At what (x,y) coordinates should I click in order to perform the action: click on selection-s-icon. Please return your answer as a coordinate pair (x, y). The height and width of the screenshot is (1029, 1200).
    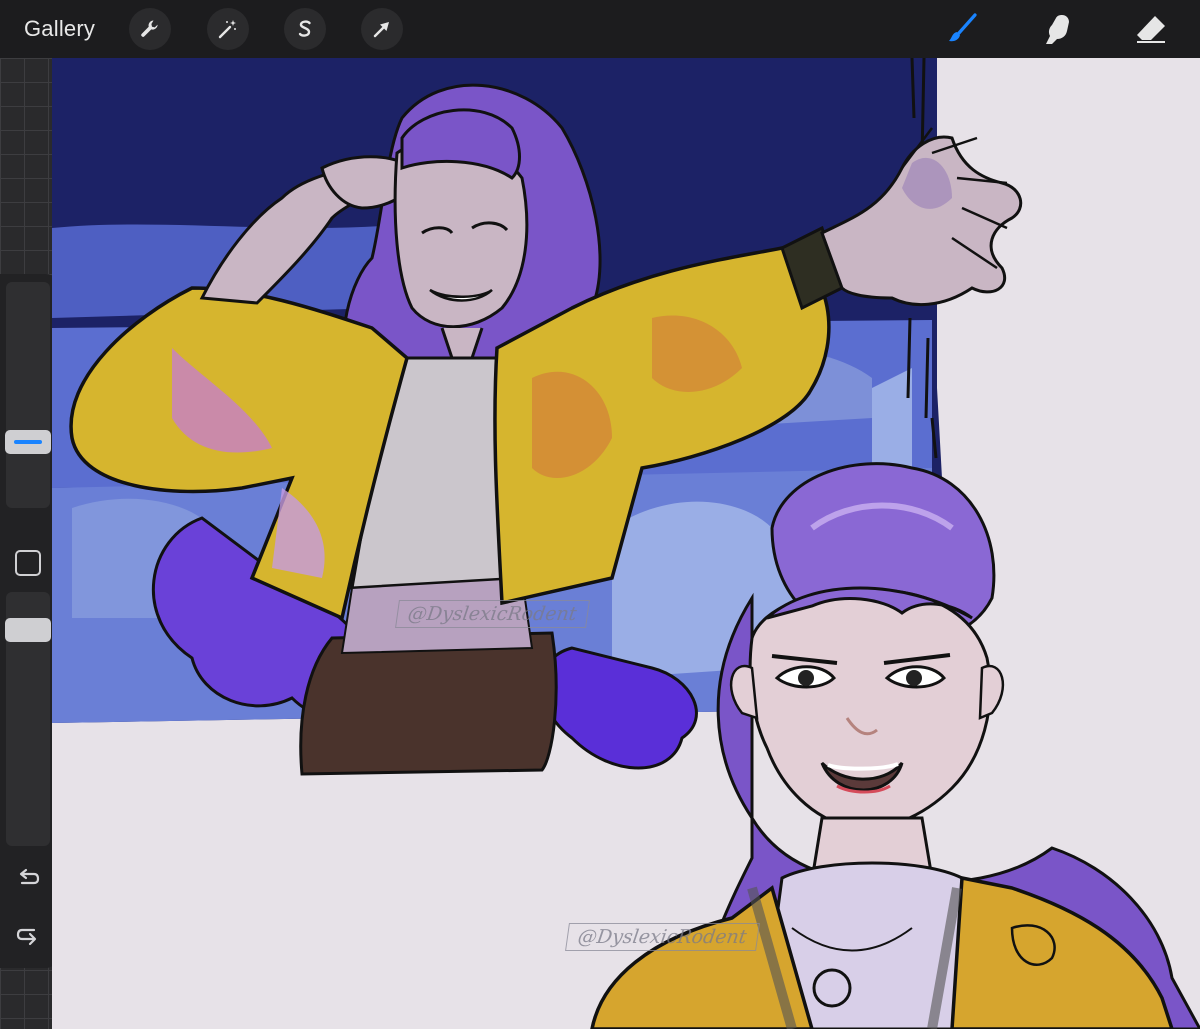
    Looking at the image, I should click on (304, 28).